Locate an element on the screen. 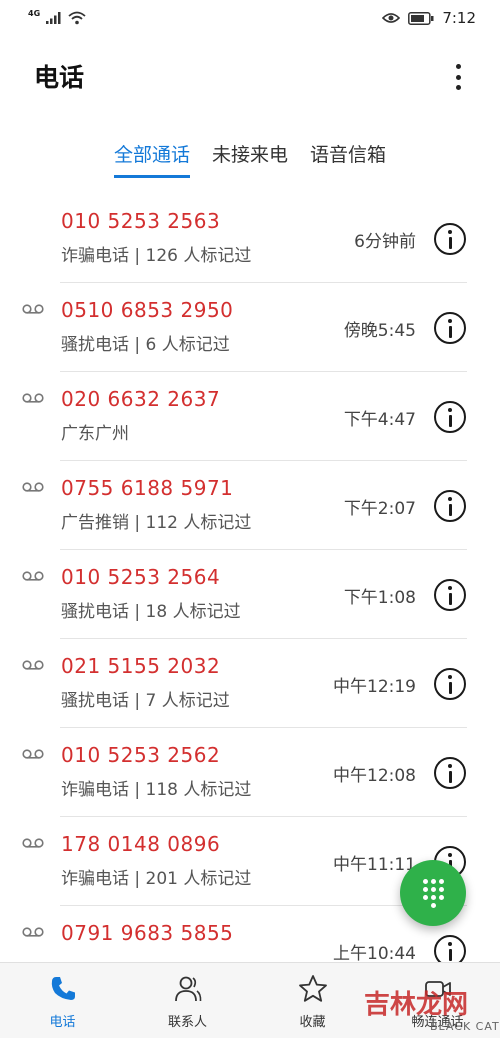  call-time: 下午1:08 is located at coordinates (379, 598).